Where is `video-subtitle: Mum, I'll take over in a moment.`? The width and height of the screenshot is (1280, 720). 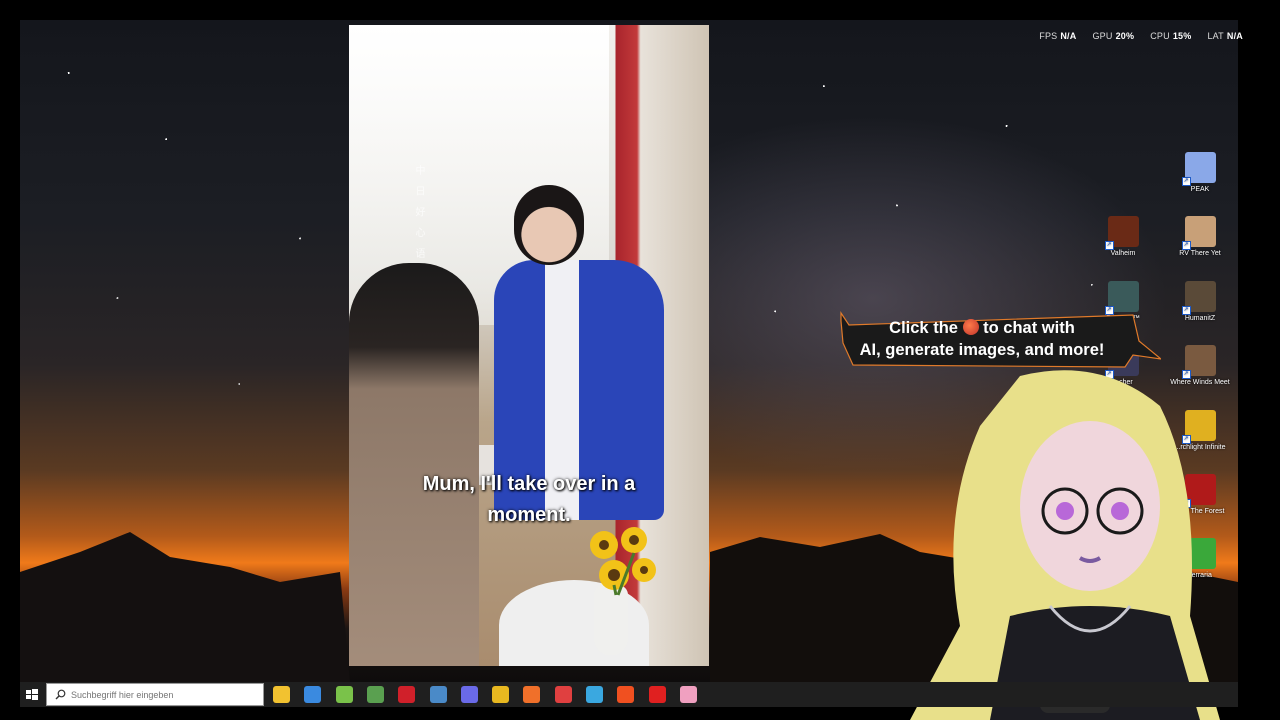 video-subtitle: Mum, I'll take over in a moment. is located at coordinates (529, 499).